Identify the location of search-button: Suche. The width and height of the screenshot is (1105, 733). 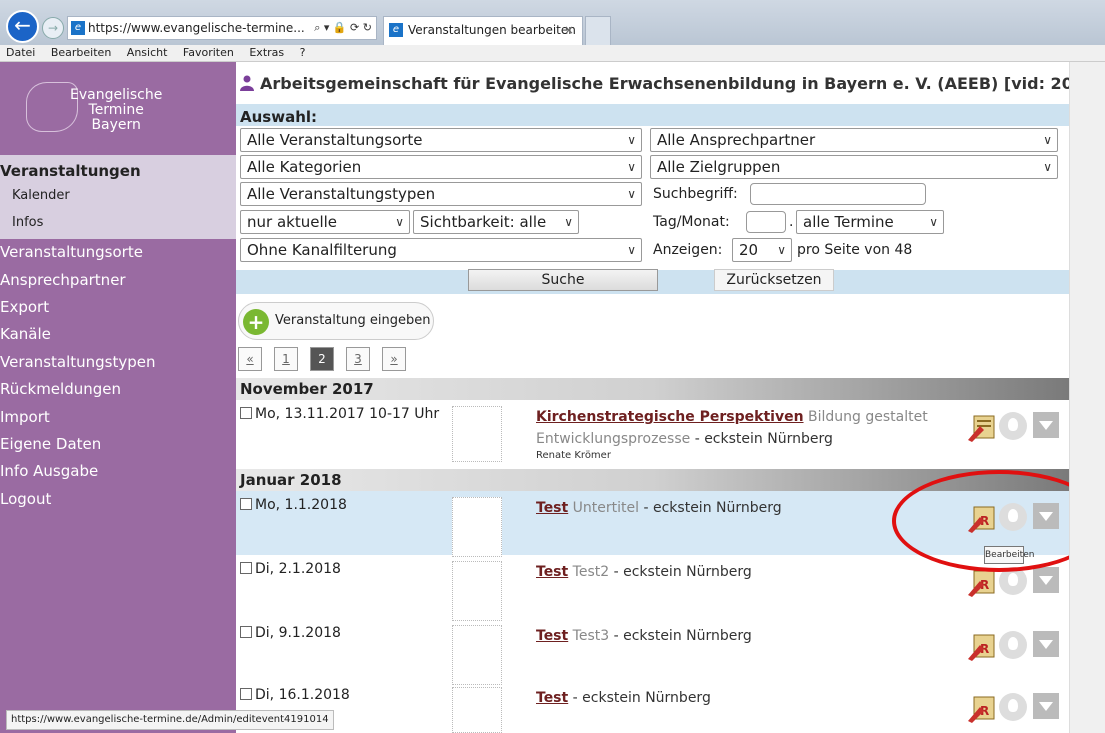
(563, 280).